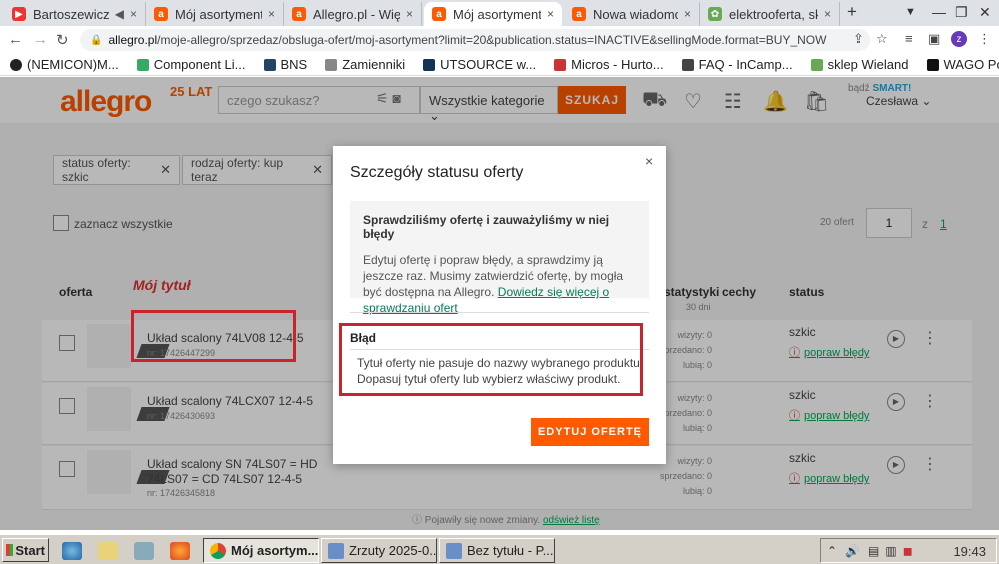 This screenshot has width=999, height=564. What do you see at coordinates (108, 551) in the screenshot?
I see `folder-icon` at bounding box center [108, 551].